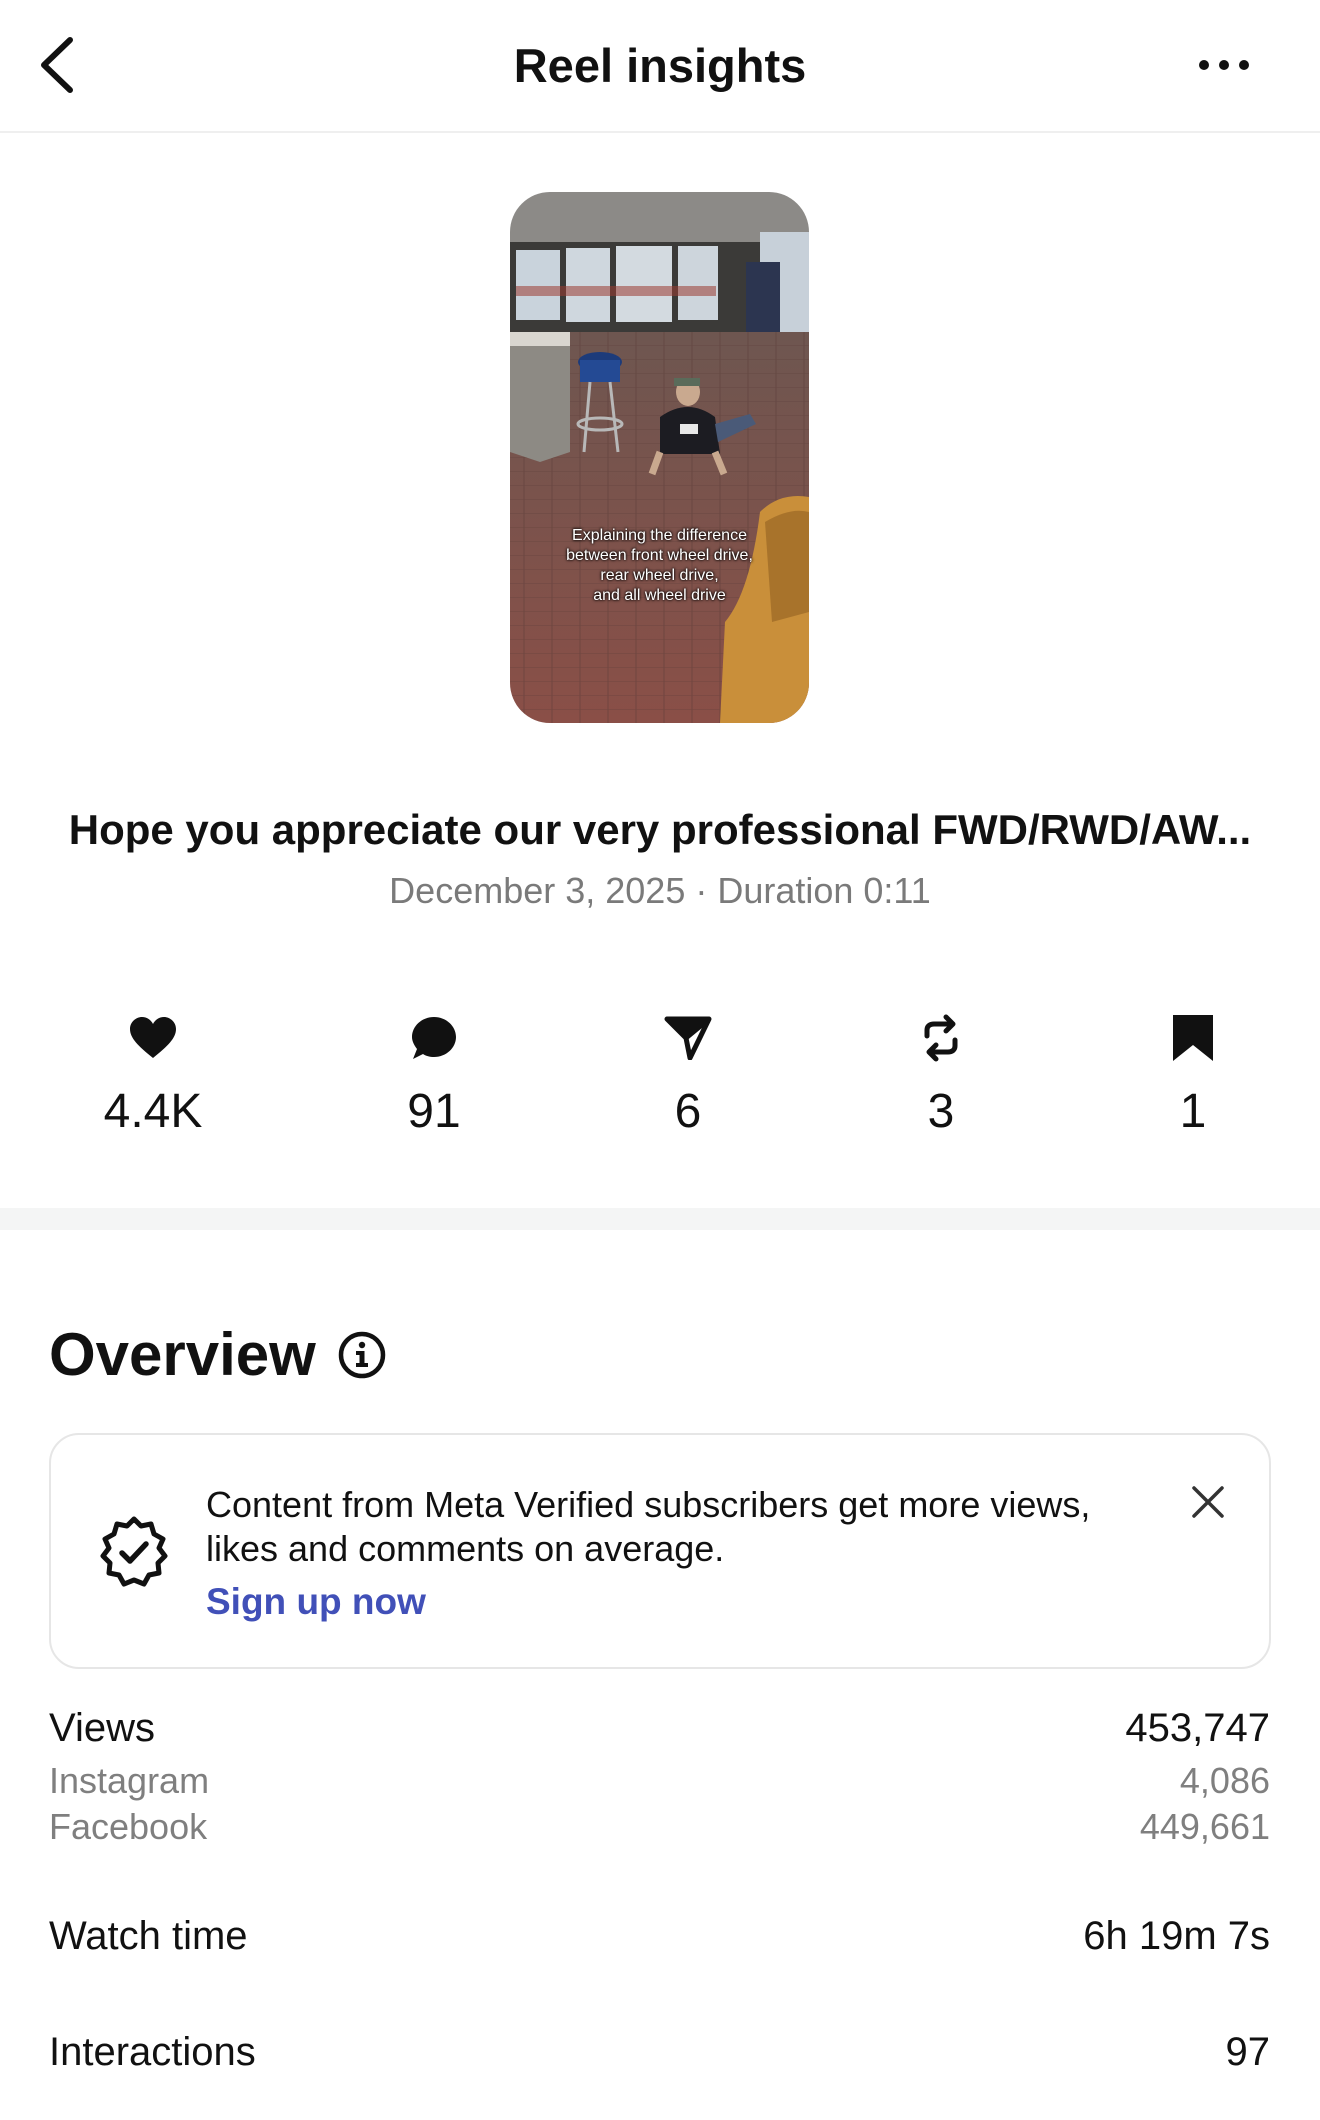 The width and height of the screenshot is (1320, 2120). Describe the element at coordinates (153, 1037) in the screenshot. I see `heart-icon` at that location.